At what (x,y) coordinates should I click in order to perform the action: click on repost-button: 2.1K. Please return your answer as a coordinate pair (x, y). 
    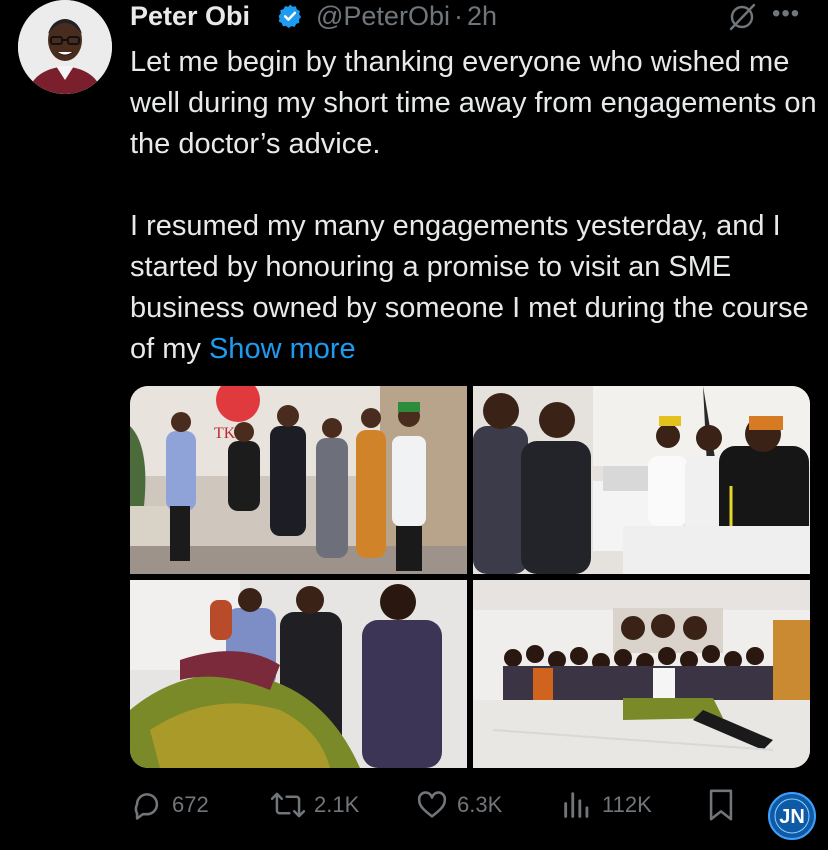
    Looking at the image, I should click on (314, 805).